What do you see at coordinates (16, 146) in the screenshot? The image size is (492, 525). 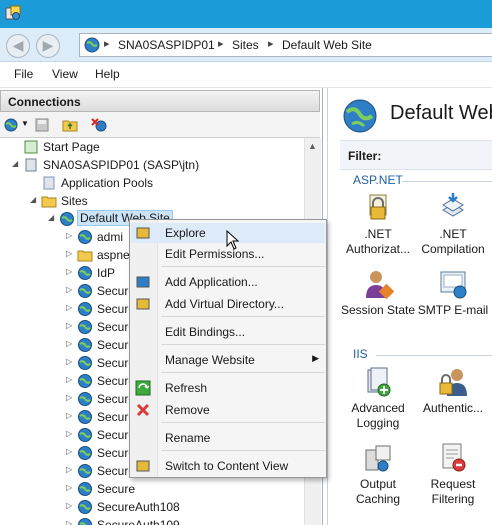 I see `collapse-arrow-icon` at bounding box center [16, 146].